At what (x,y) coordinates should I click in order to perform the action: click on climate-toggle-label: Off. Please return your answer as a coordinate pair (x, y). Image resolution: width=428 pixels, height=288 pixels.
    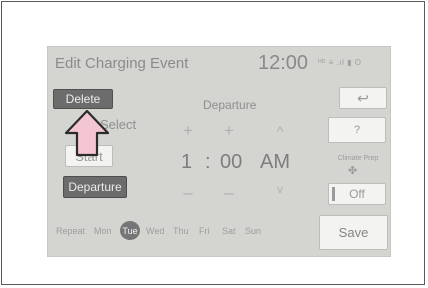
    Looking at the image, I should click on (357, 194).